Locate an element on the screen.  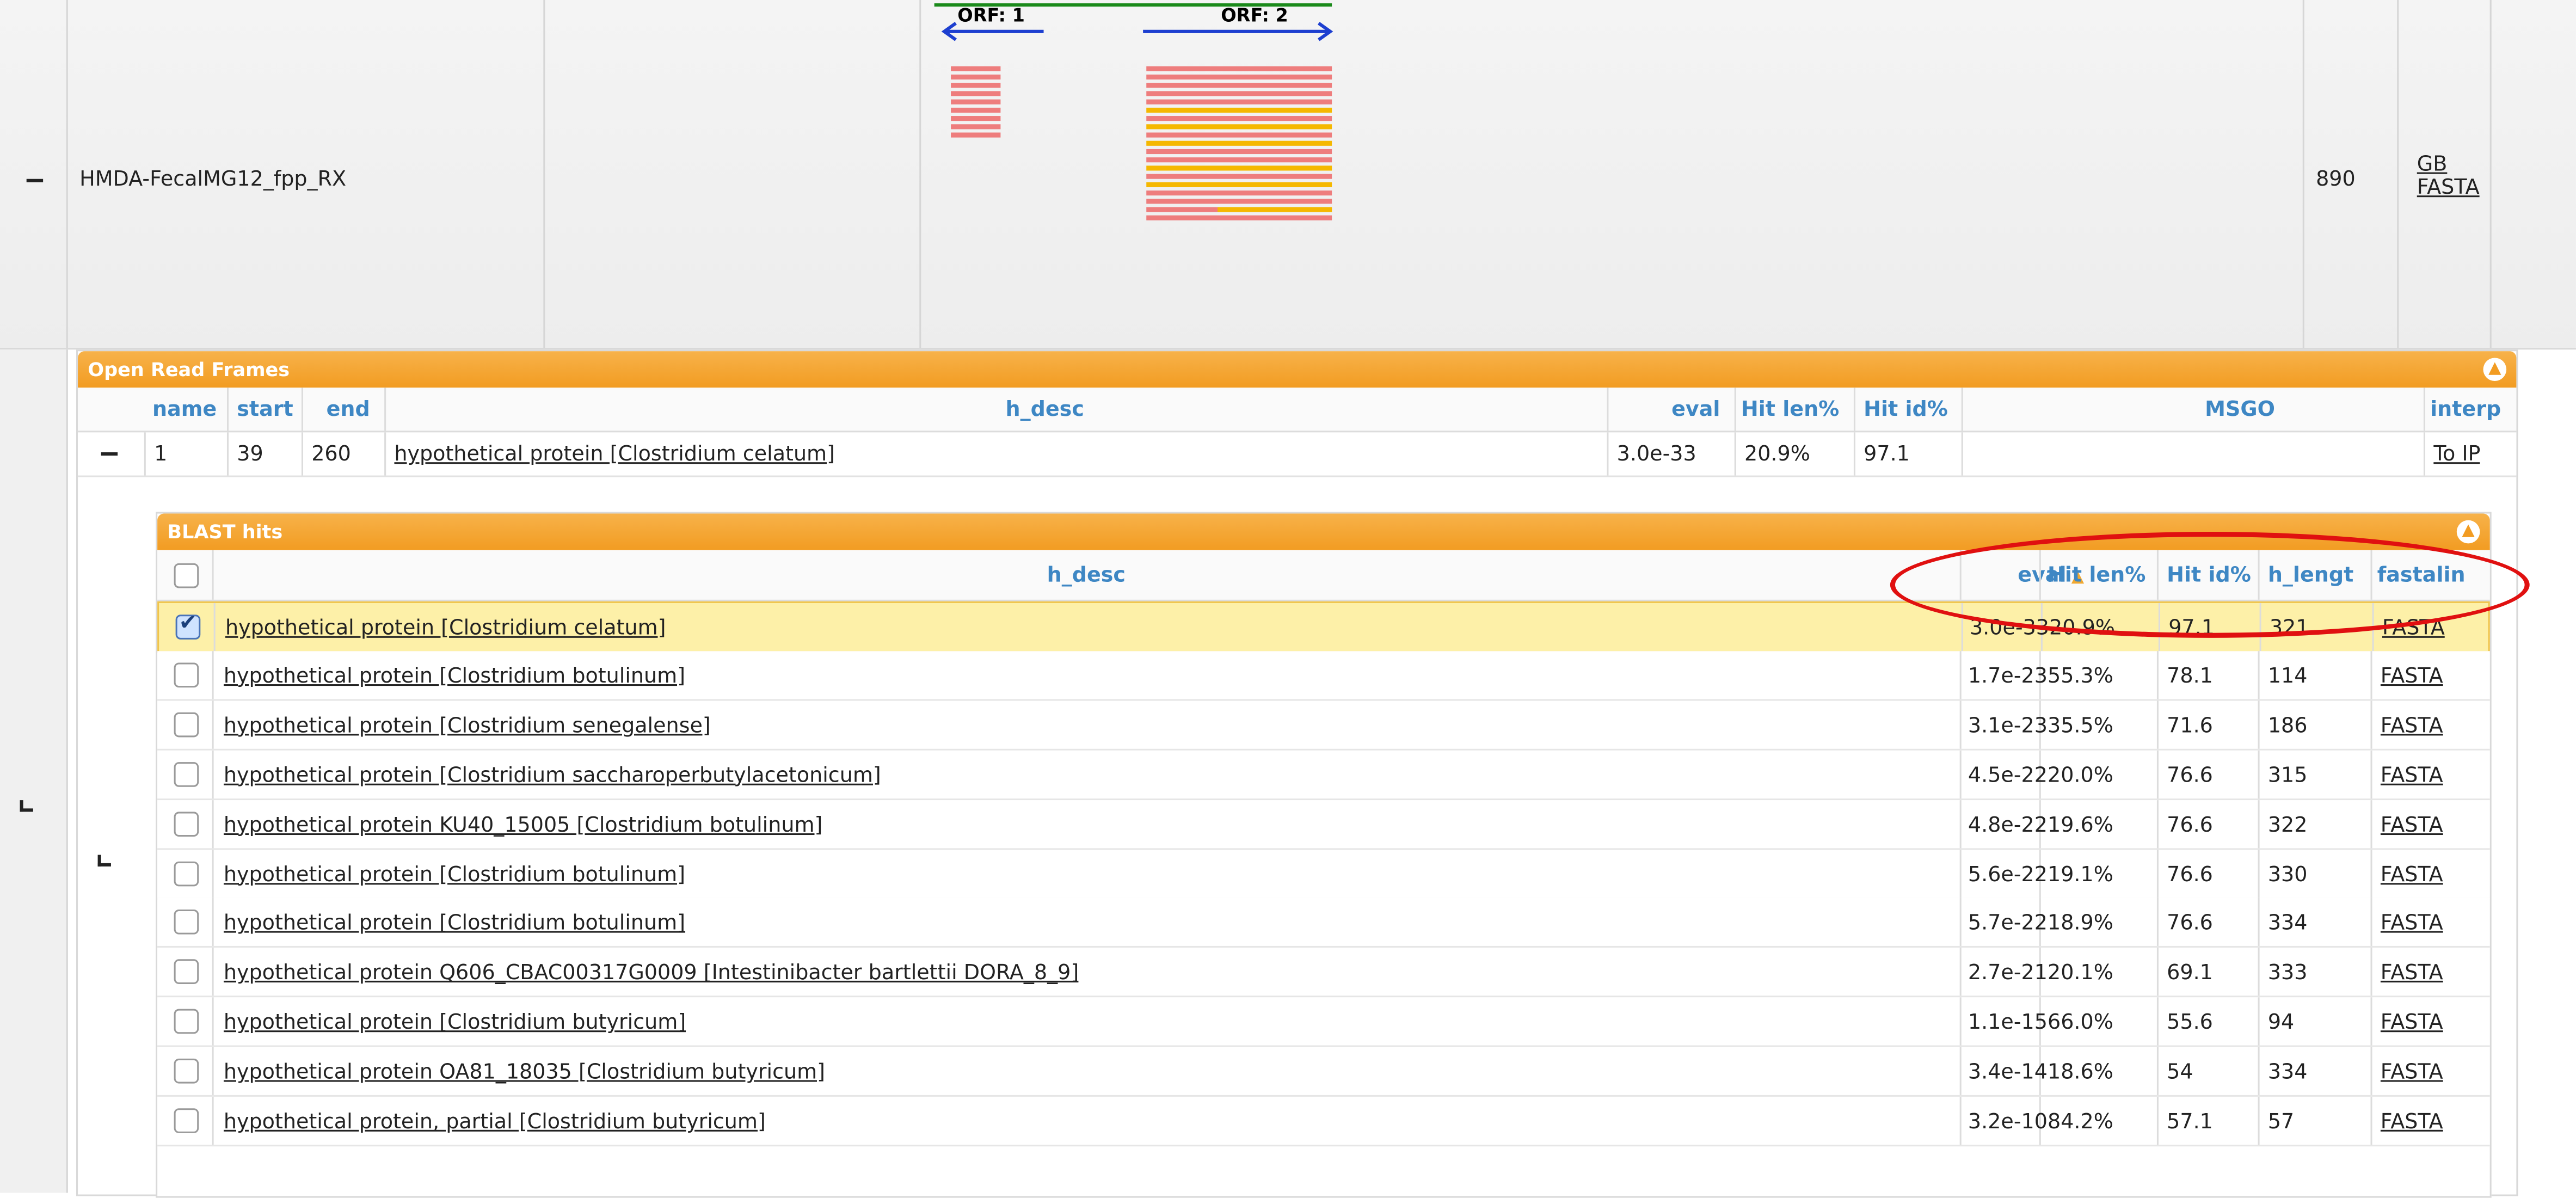
col-interp: interp is located at coordinates (2471, 409).